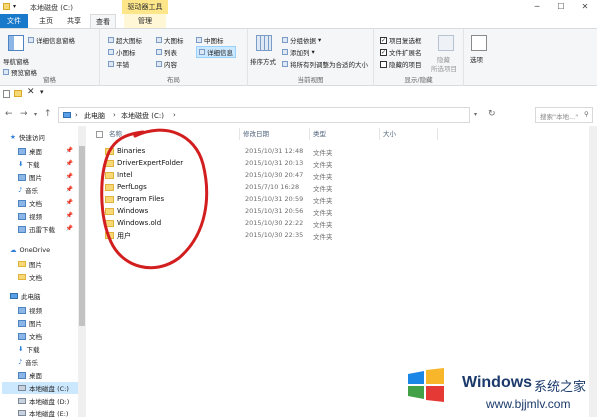 This screenshot has width=597, height=417. Describe the element at coordinates (16, 61) in the screenshot. I see `nav-pane-button: 导航窗格` at that location.